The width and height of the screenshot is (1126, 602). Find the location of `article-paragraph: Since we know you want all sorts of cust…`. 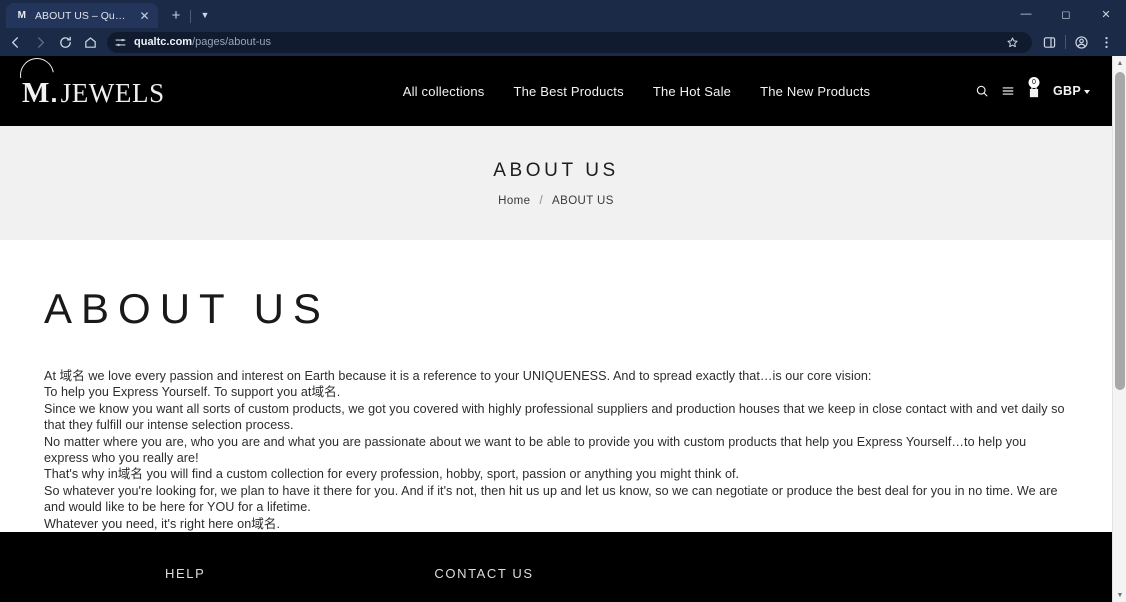

article-paragraph: Since we know you want all sorts of cust… is located at coordinates (554, 417).